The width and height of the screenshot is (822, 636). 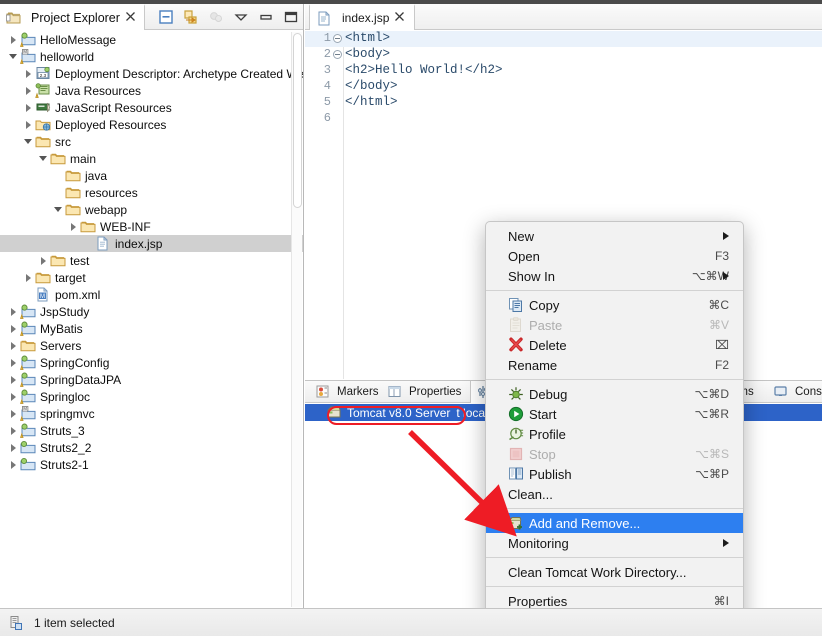 I want to click on menu-item-profile: Profile, so click(x=614, y=434).